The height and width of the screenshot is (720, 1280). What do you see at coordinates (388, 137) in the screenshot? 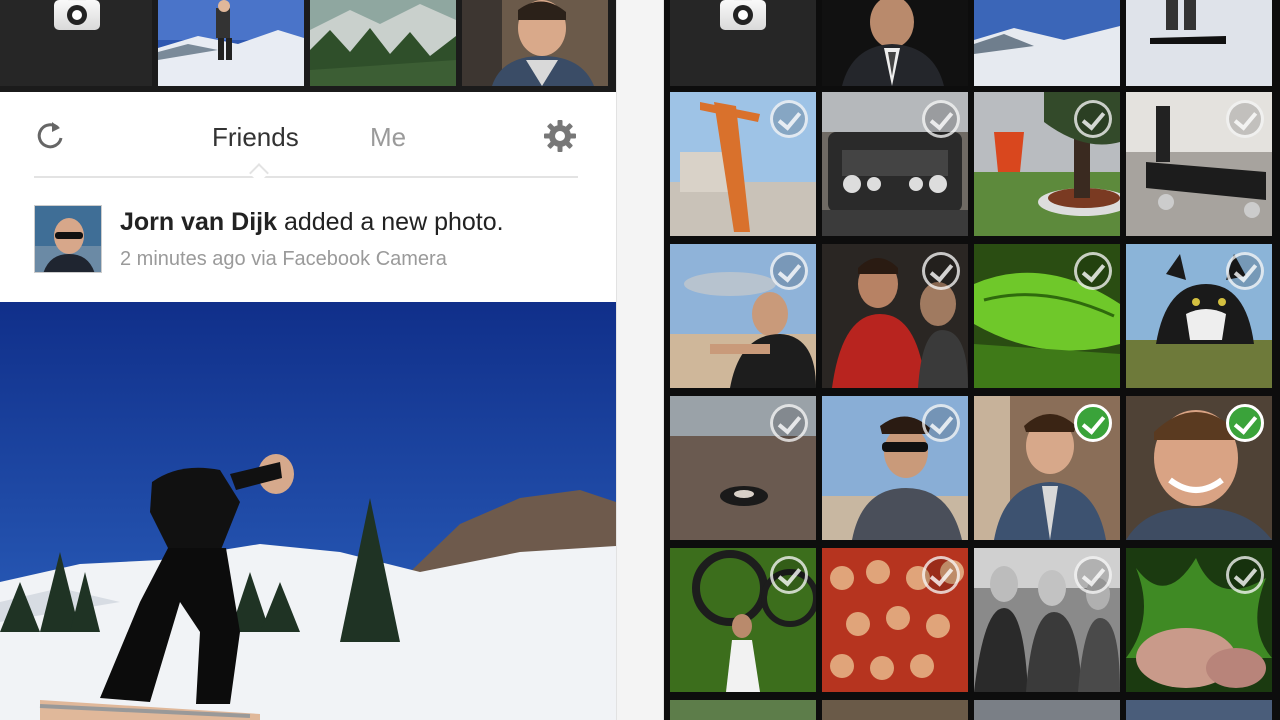
I see `tab-me: Me` at bounding box center [388, 137].